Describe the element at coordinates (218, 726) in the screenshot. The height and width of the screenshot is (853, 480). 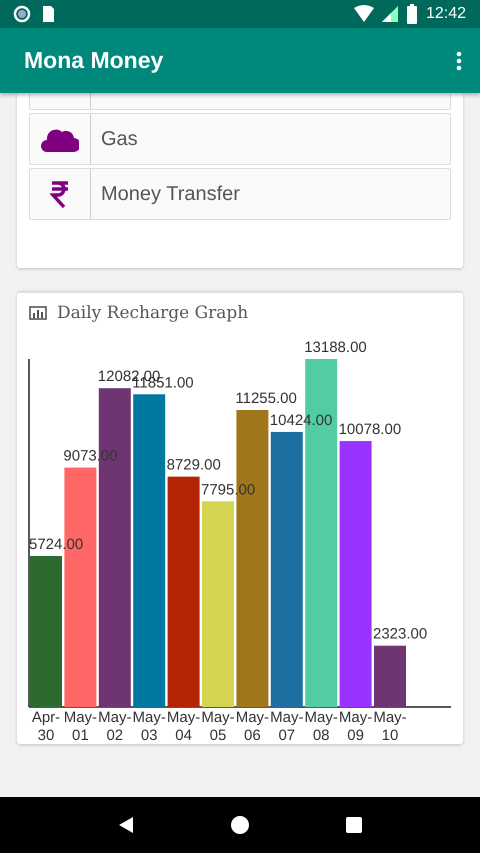
I see `date-label: May-05` at that location.